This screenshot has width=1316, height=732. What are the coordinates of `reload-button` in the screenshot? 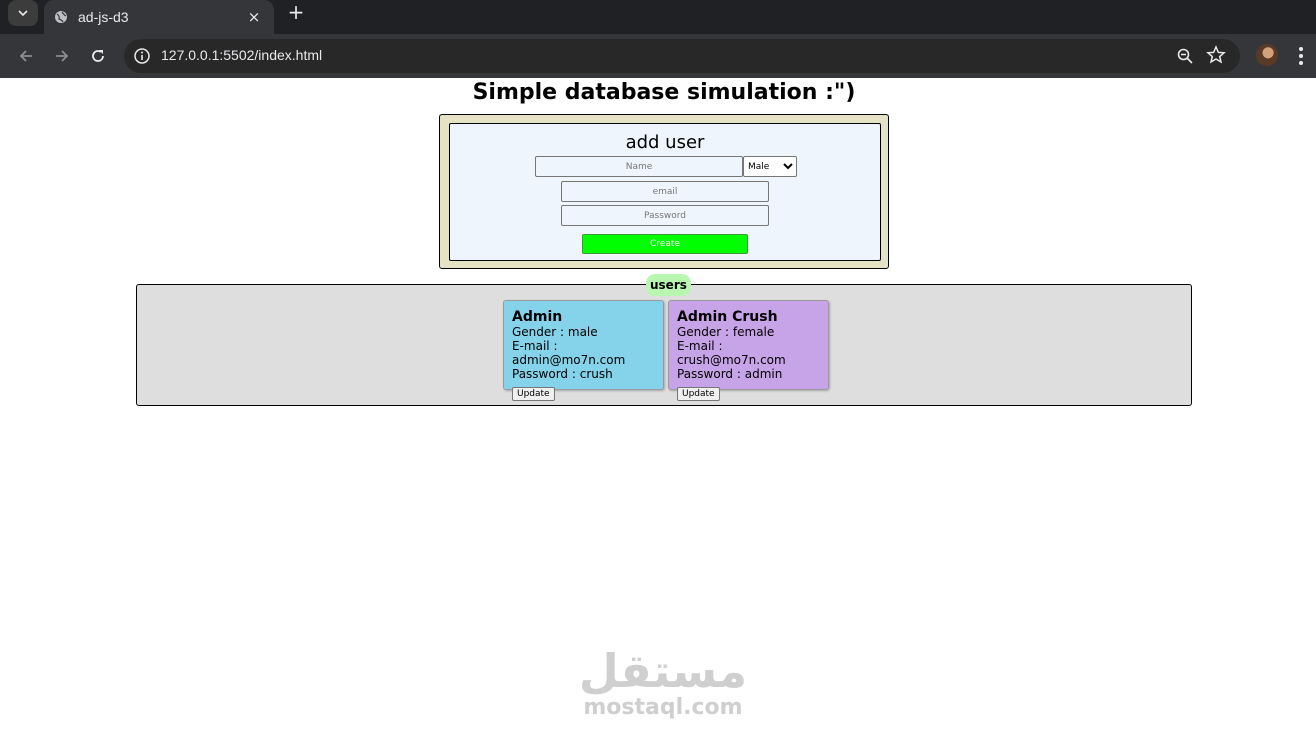 It's located at (98, 56).